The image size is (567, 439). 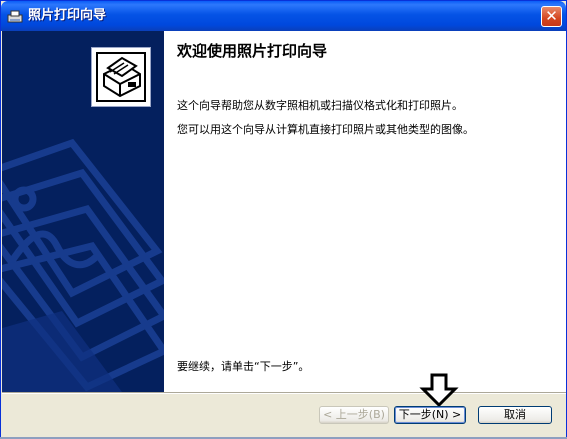 I want to click on down-arrow-icon, so click(x=439, y=390).